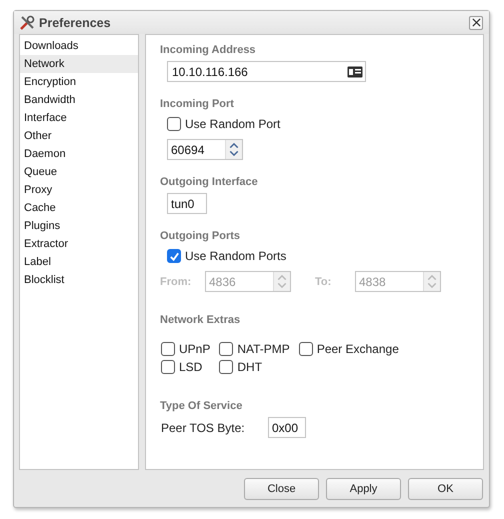 The height and width of the screenshot is (519, 504). I want to click on section-heading: Incoming Port, so click(197, 104).